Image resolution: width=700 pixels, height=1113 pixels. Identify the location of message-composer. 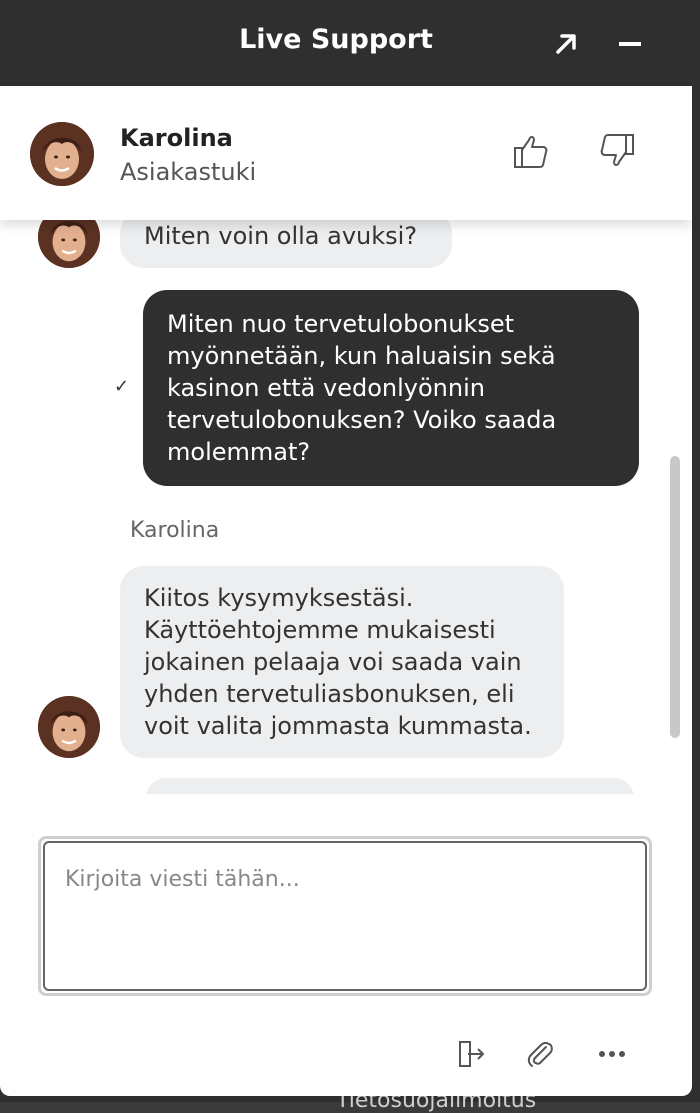
(345, 916).